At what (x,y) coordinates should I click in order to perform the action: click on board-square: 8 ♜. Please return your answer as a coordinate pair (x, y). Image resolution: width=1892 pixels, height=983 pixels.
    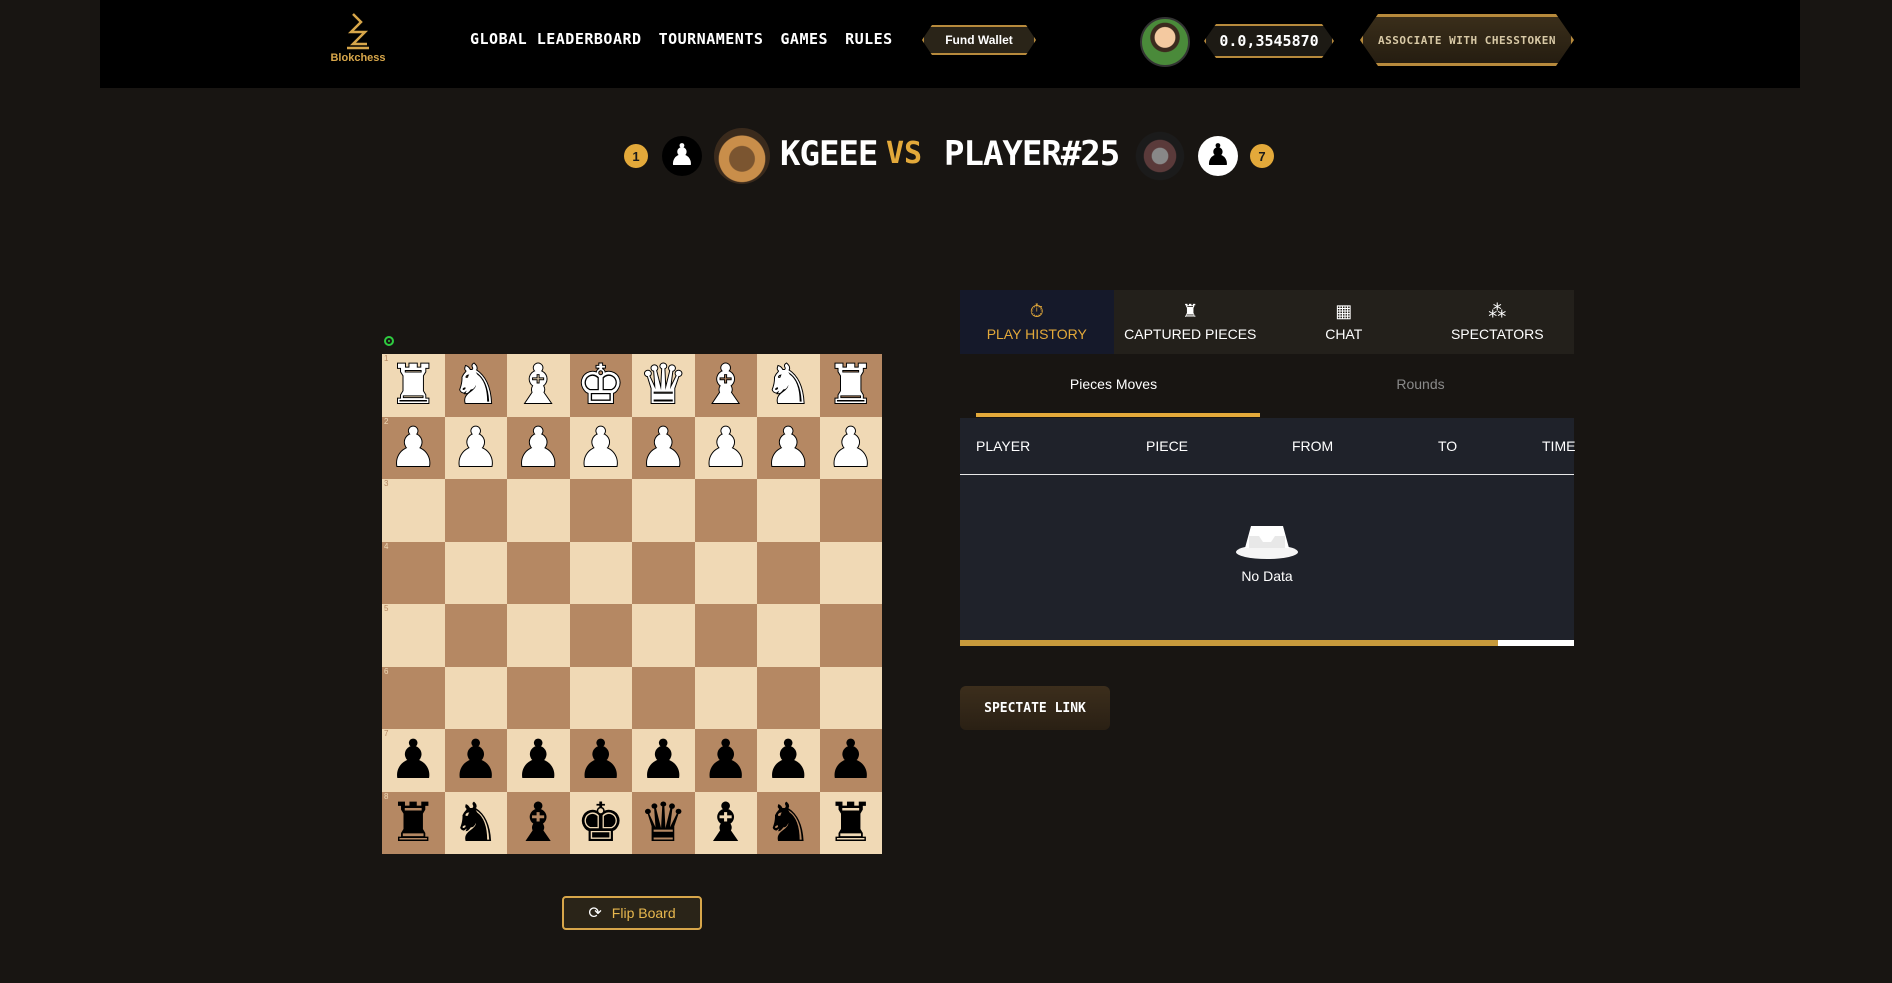
    Looking at the image, I should click on (413, 822).